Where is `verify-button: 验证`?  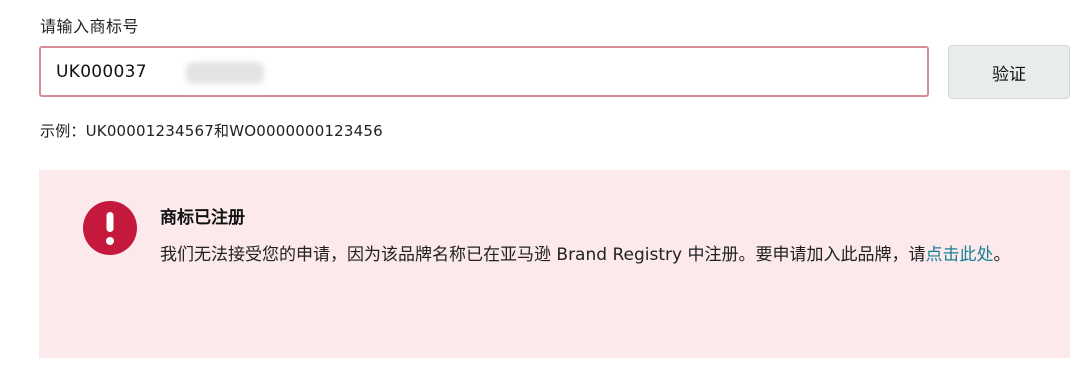
verify-button: 验证 is located at coordinates (1009, 72).